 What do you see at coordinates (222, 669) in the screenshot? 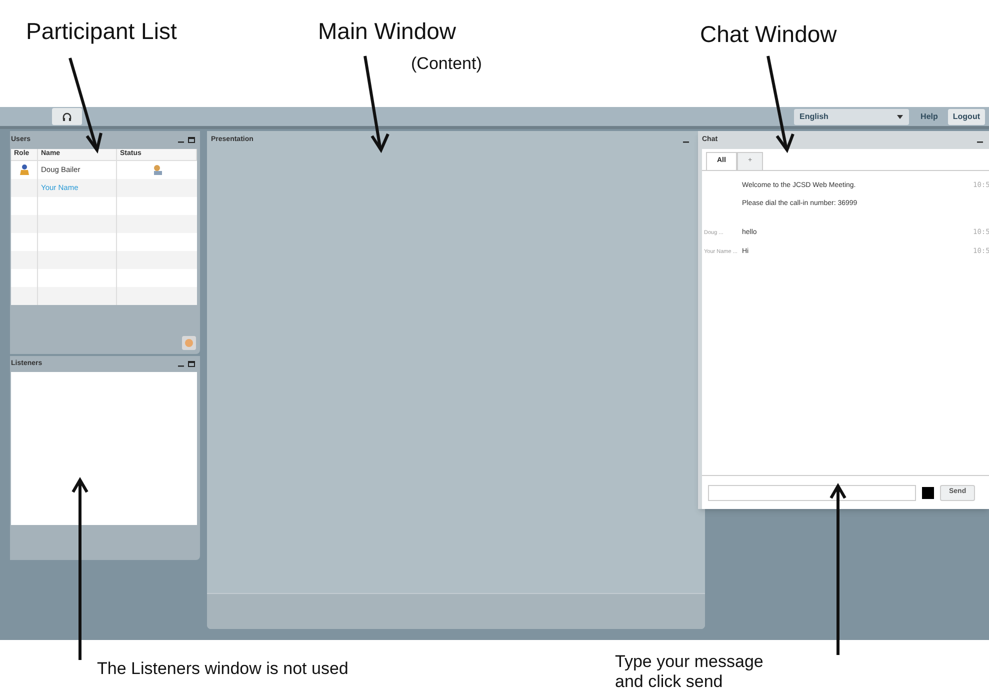
I see `annotation-text: The Listeners window is not used` at bounding box center [222, 669].